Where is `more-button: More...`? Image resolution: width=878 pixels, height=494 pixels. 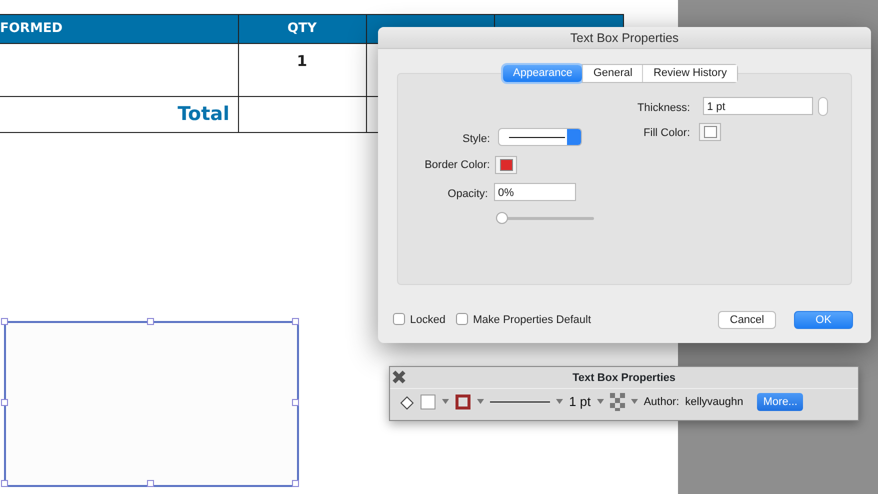
more-button: More... is located at coordinates (780, 401).